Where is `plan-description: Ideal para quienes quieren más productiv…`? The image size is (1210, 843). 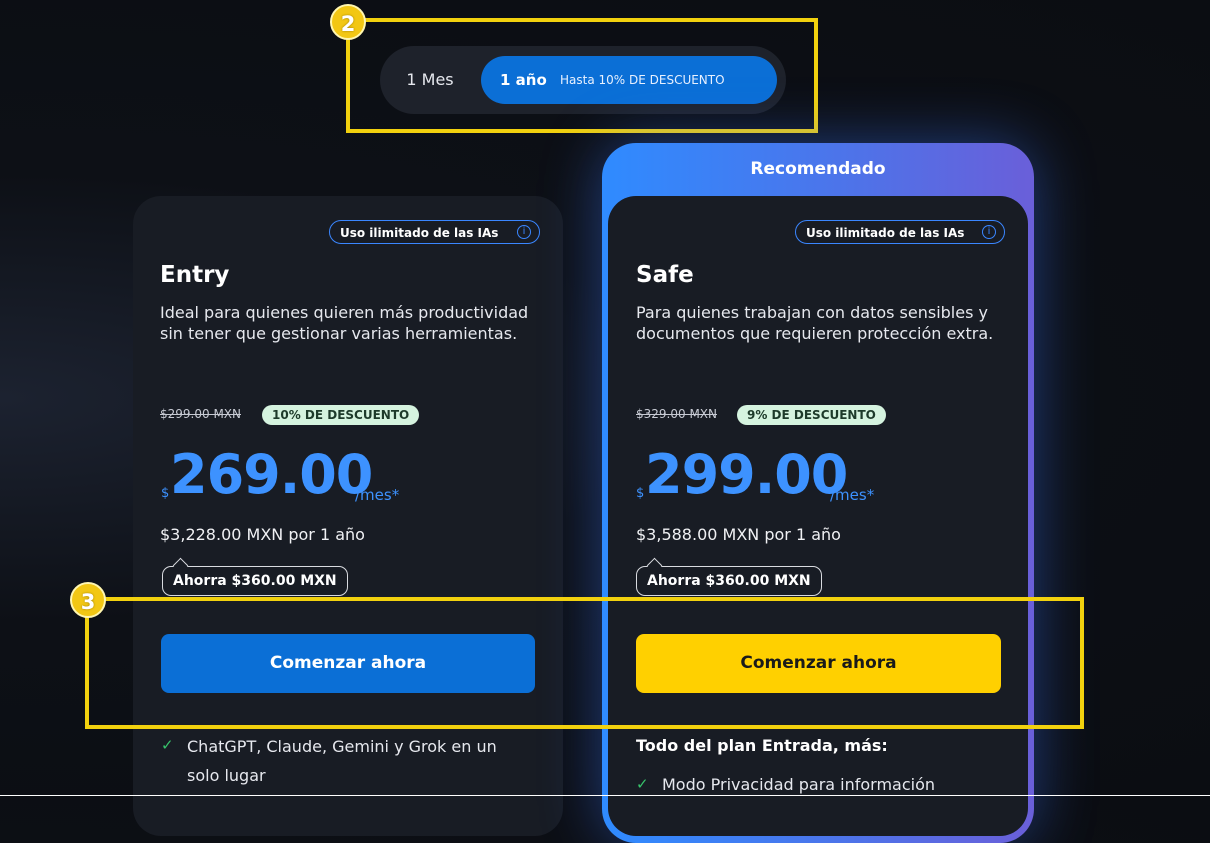
plan-description: Ideal para quienes quieren más productiv… is located at coordinates (344, 323).